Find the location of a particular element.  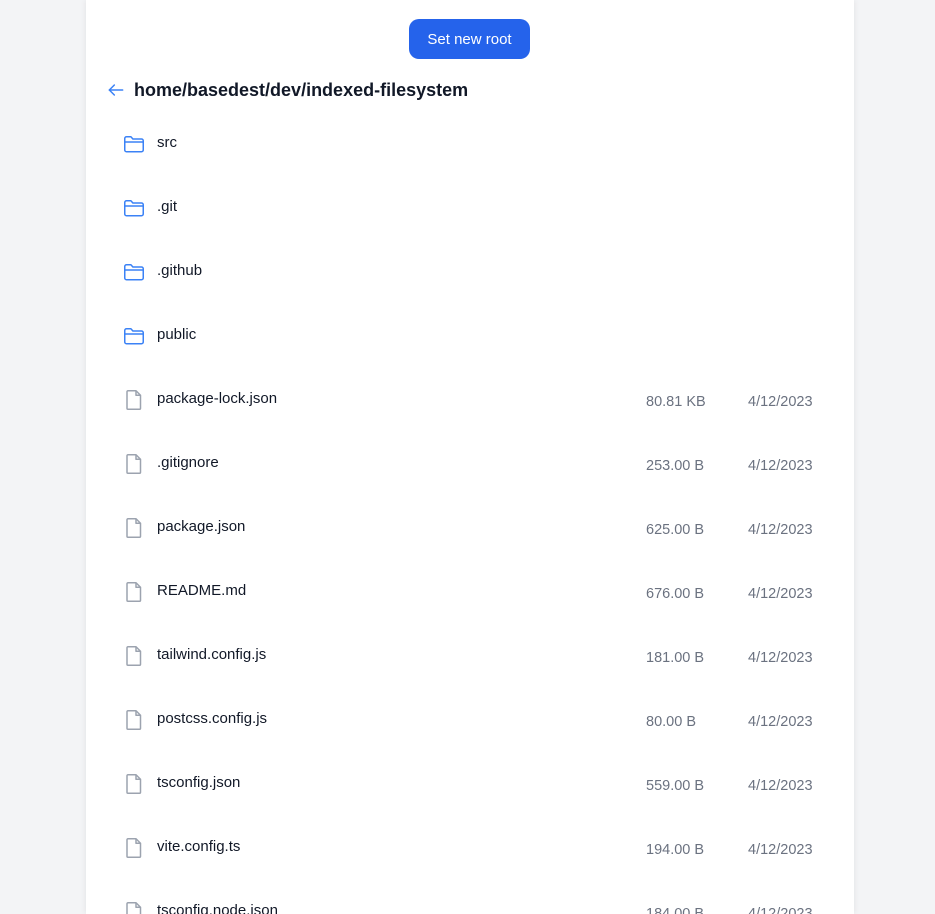

entry-name: .gitignore is located at coordinates (188, 462).